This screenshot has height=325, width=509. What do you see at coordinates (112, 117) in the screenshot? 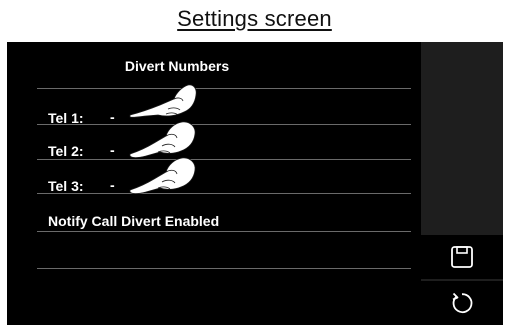
I see `tel-1-field: -` at bounding box center [112, 117].